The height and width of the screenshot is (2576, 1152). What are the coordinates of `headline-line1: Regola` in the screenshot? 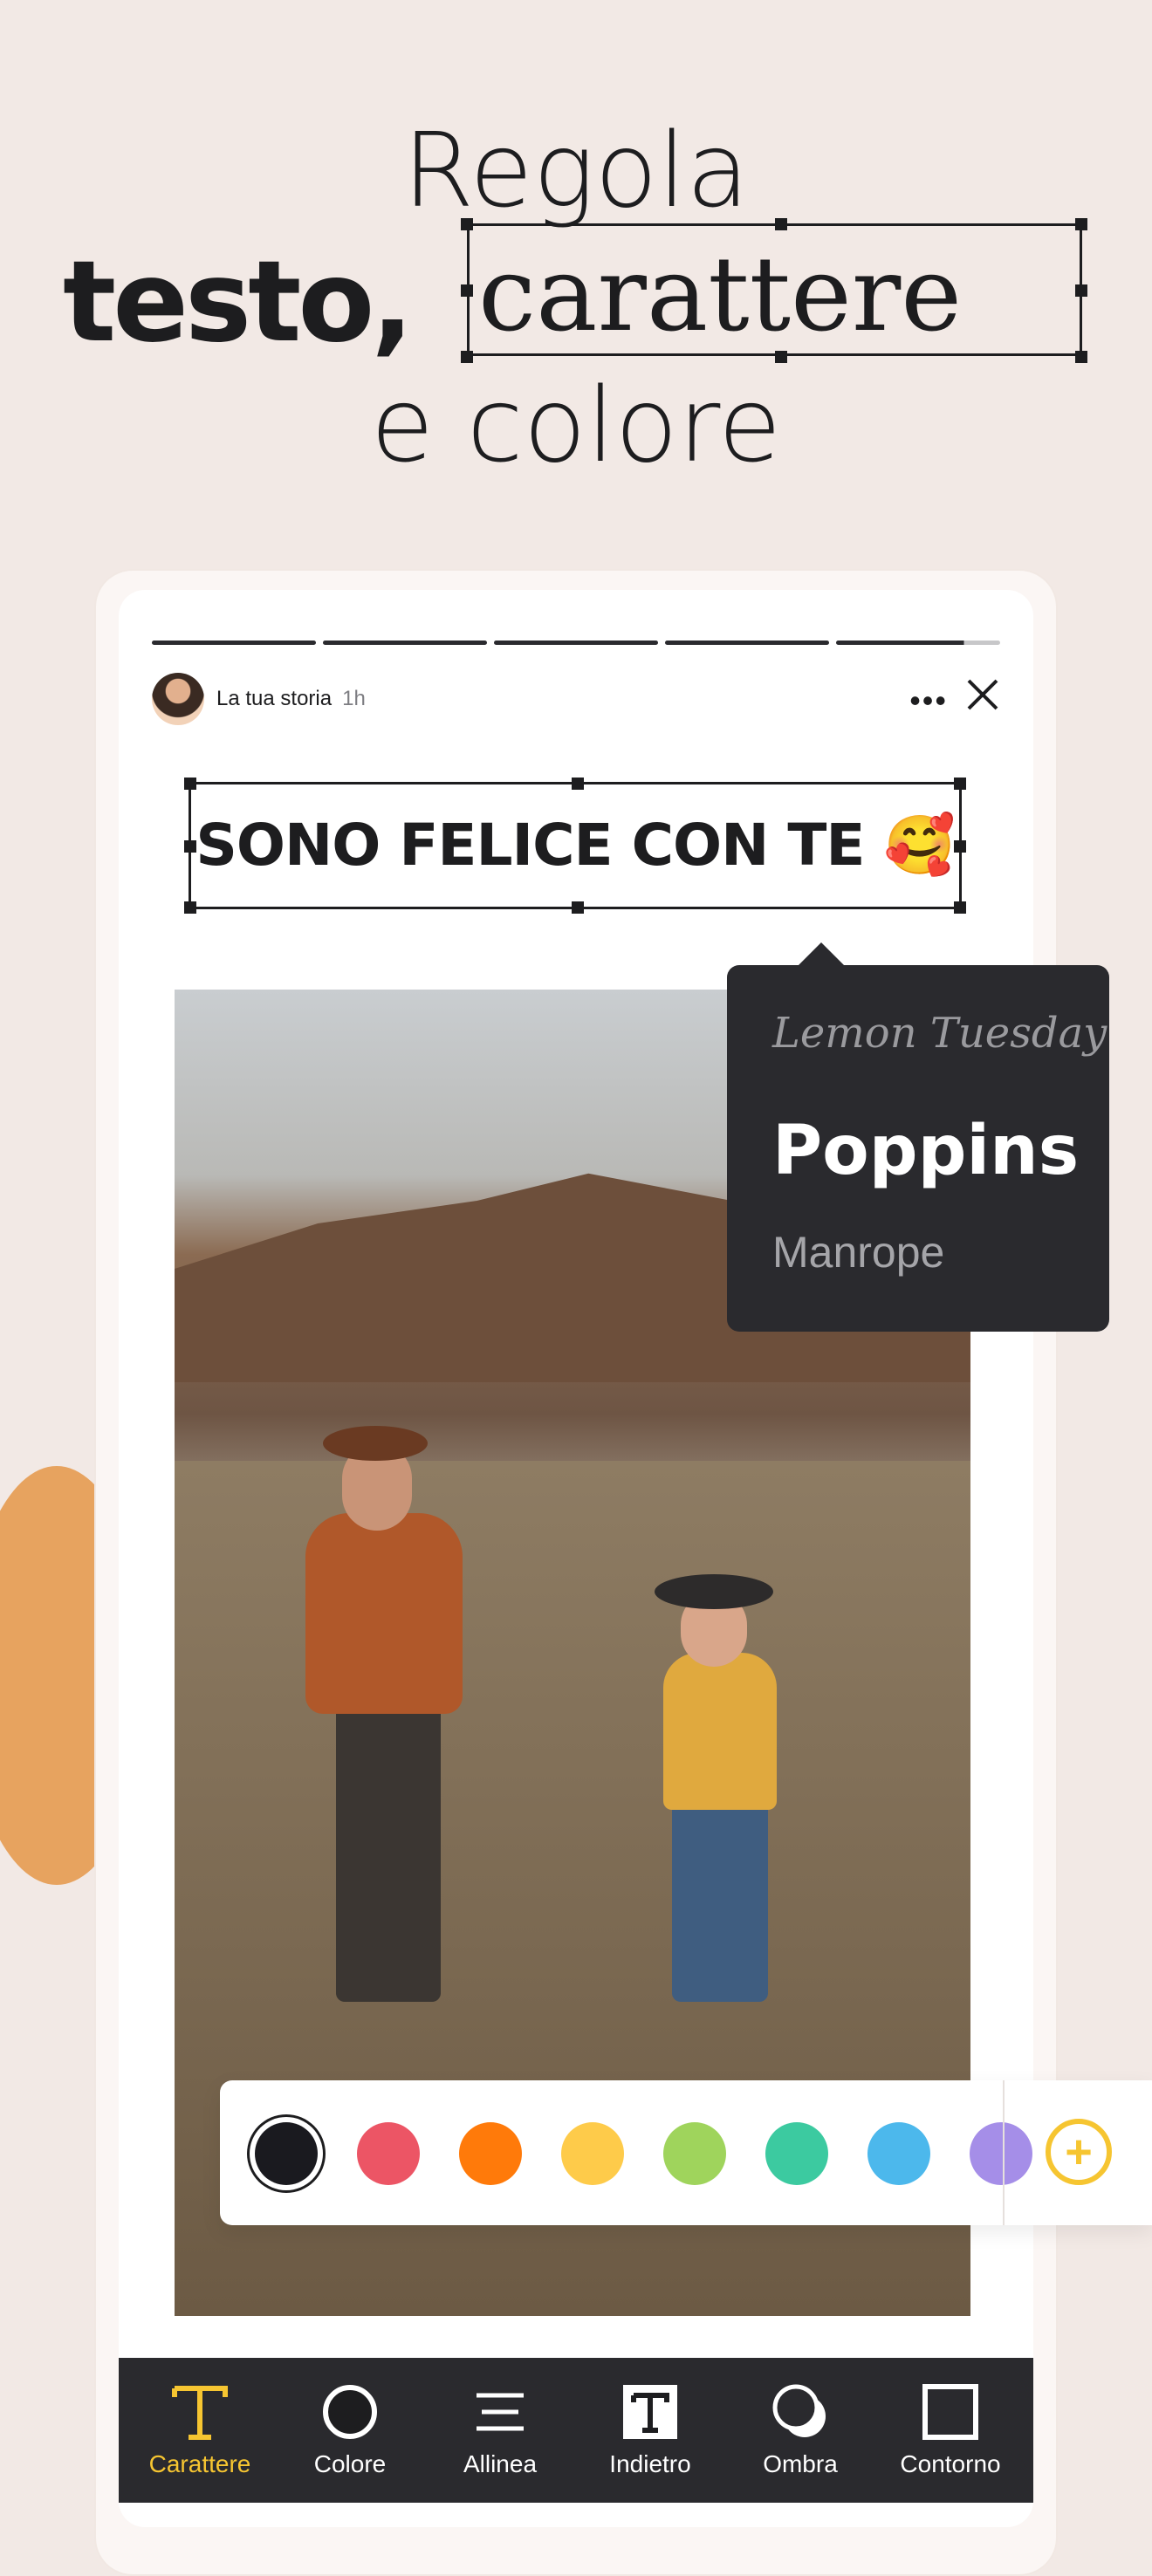 It's located at (576, 170).